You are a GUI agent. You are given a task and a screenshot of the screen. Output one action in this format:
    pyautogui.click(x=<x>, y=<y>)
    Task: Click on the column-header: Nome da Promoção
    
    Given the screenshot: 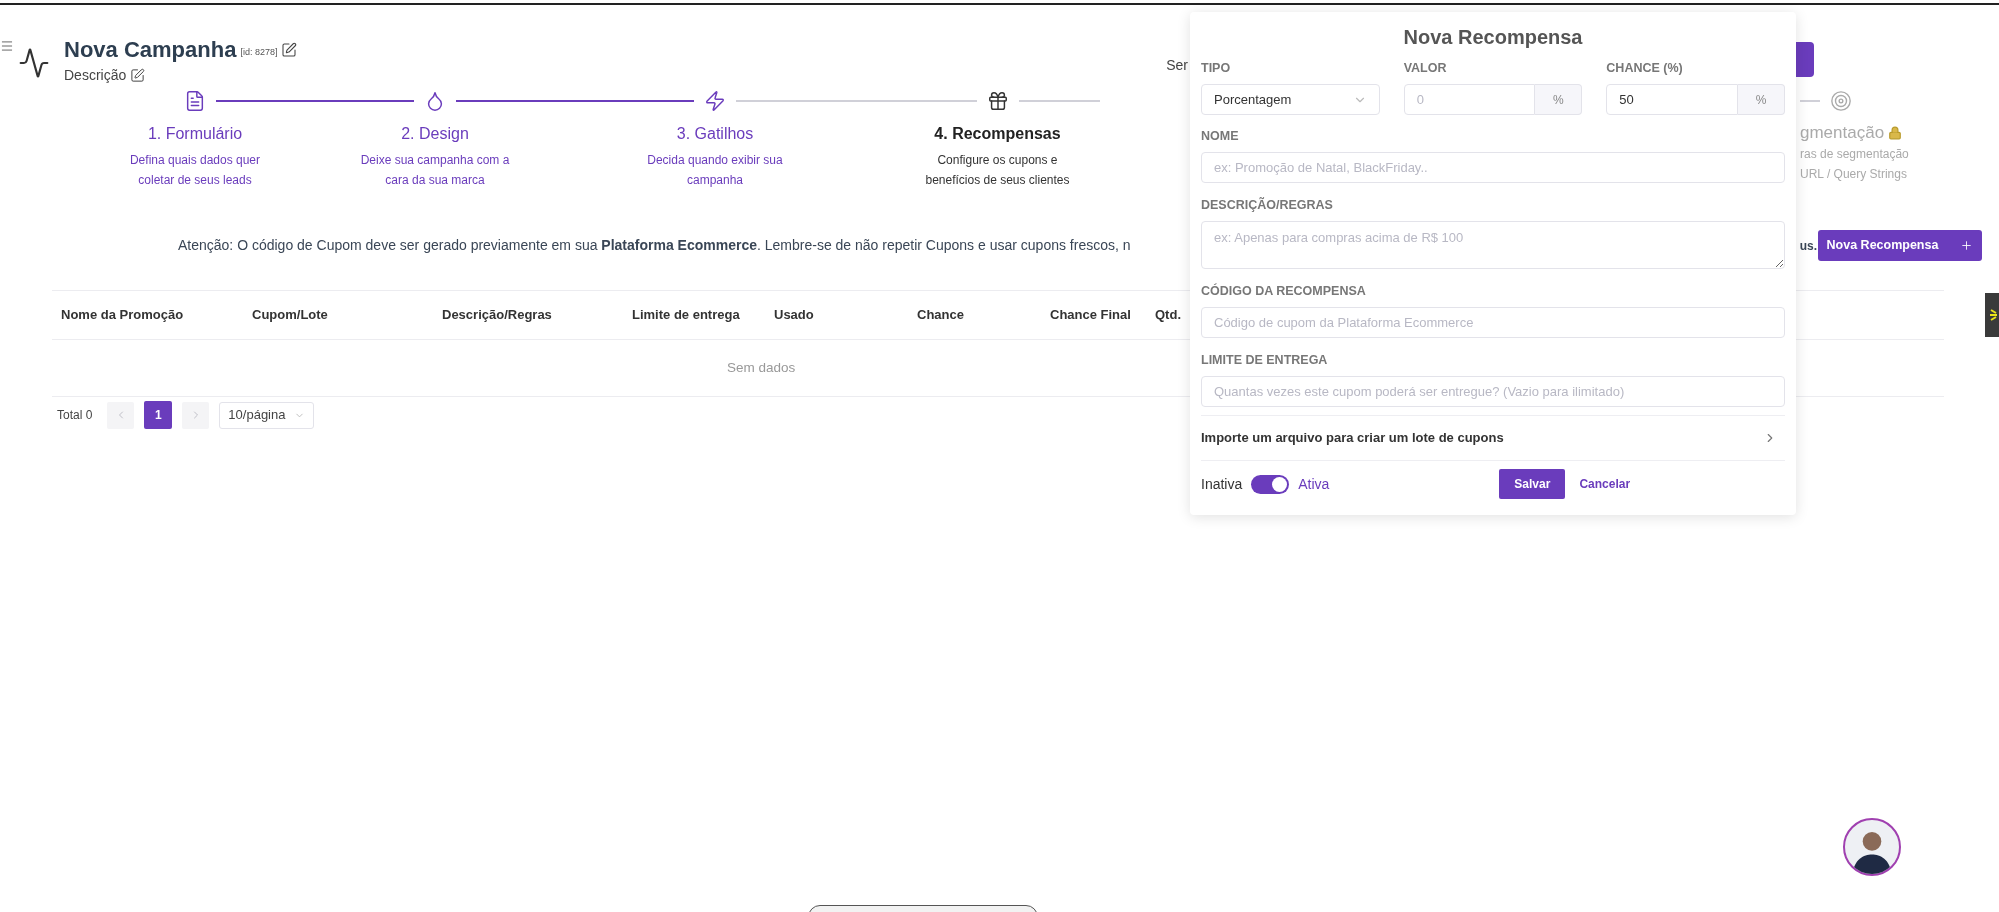 What is the action you would take?
    pyautogui.click(x=122, y=315)
    